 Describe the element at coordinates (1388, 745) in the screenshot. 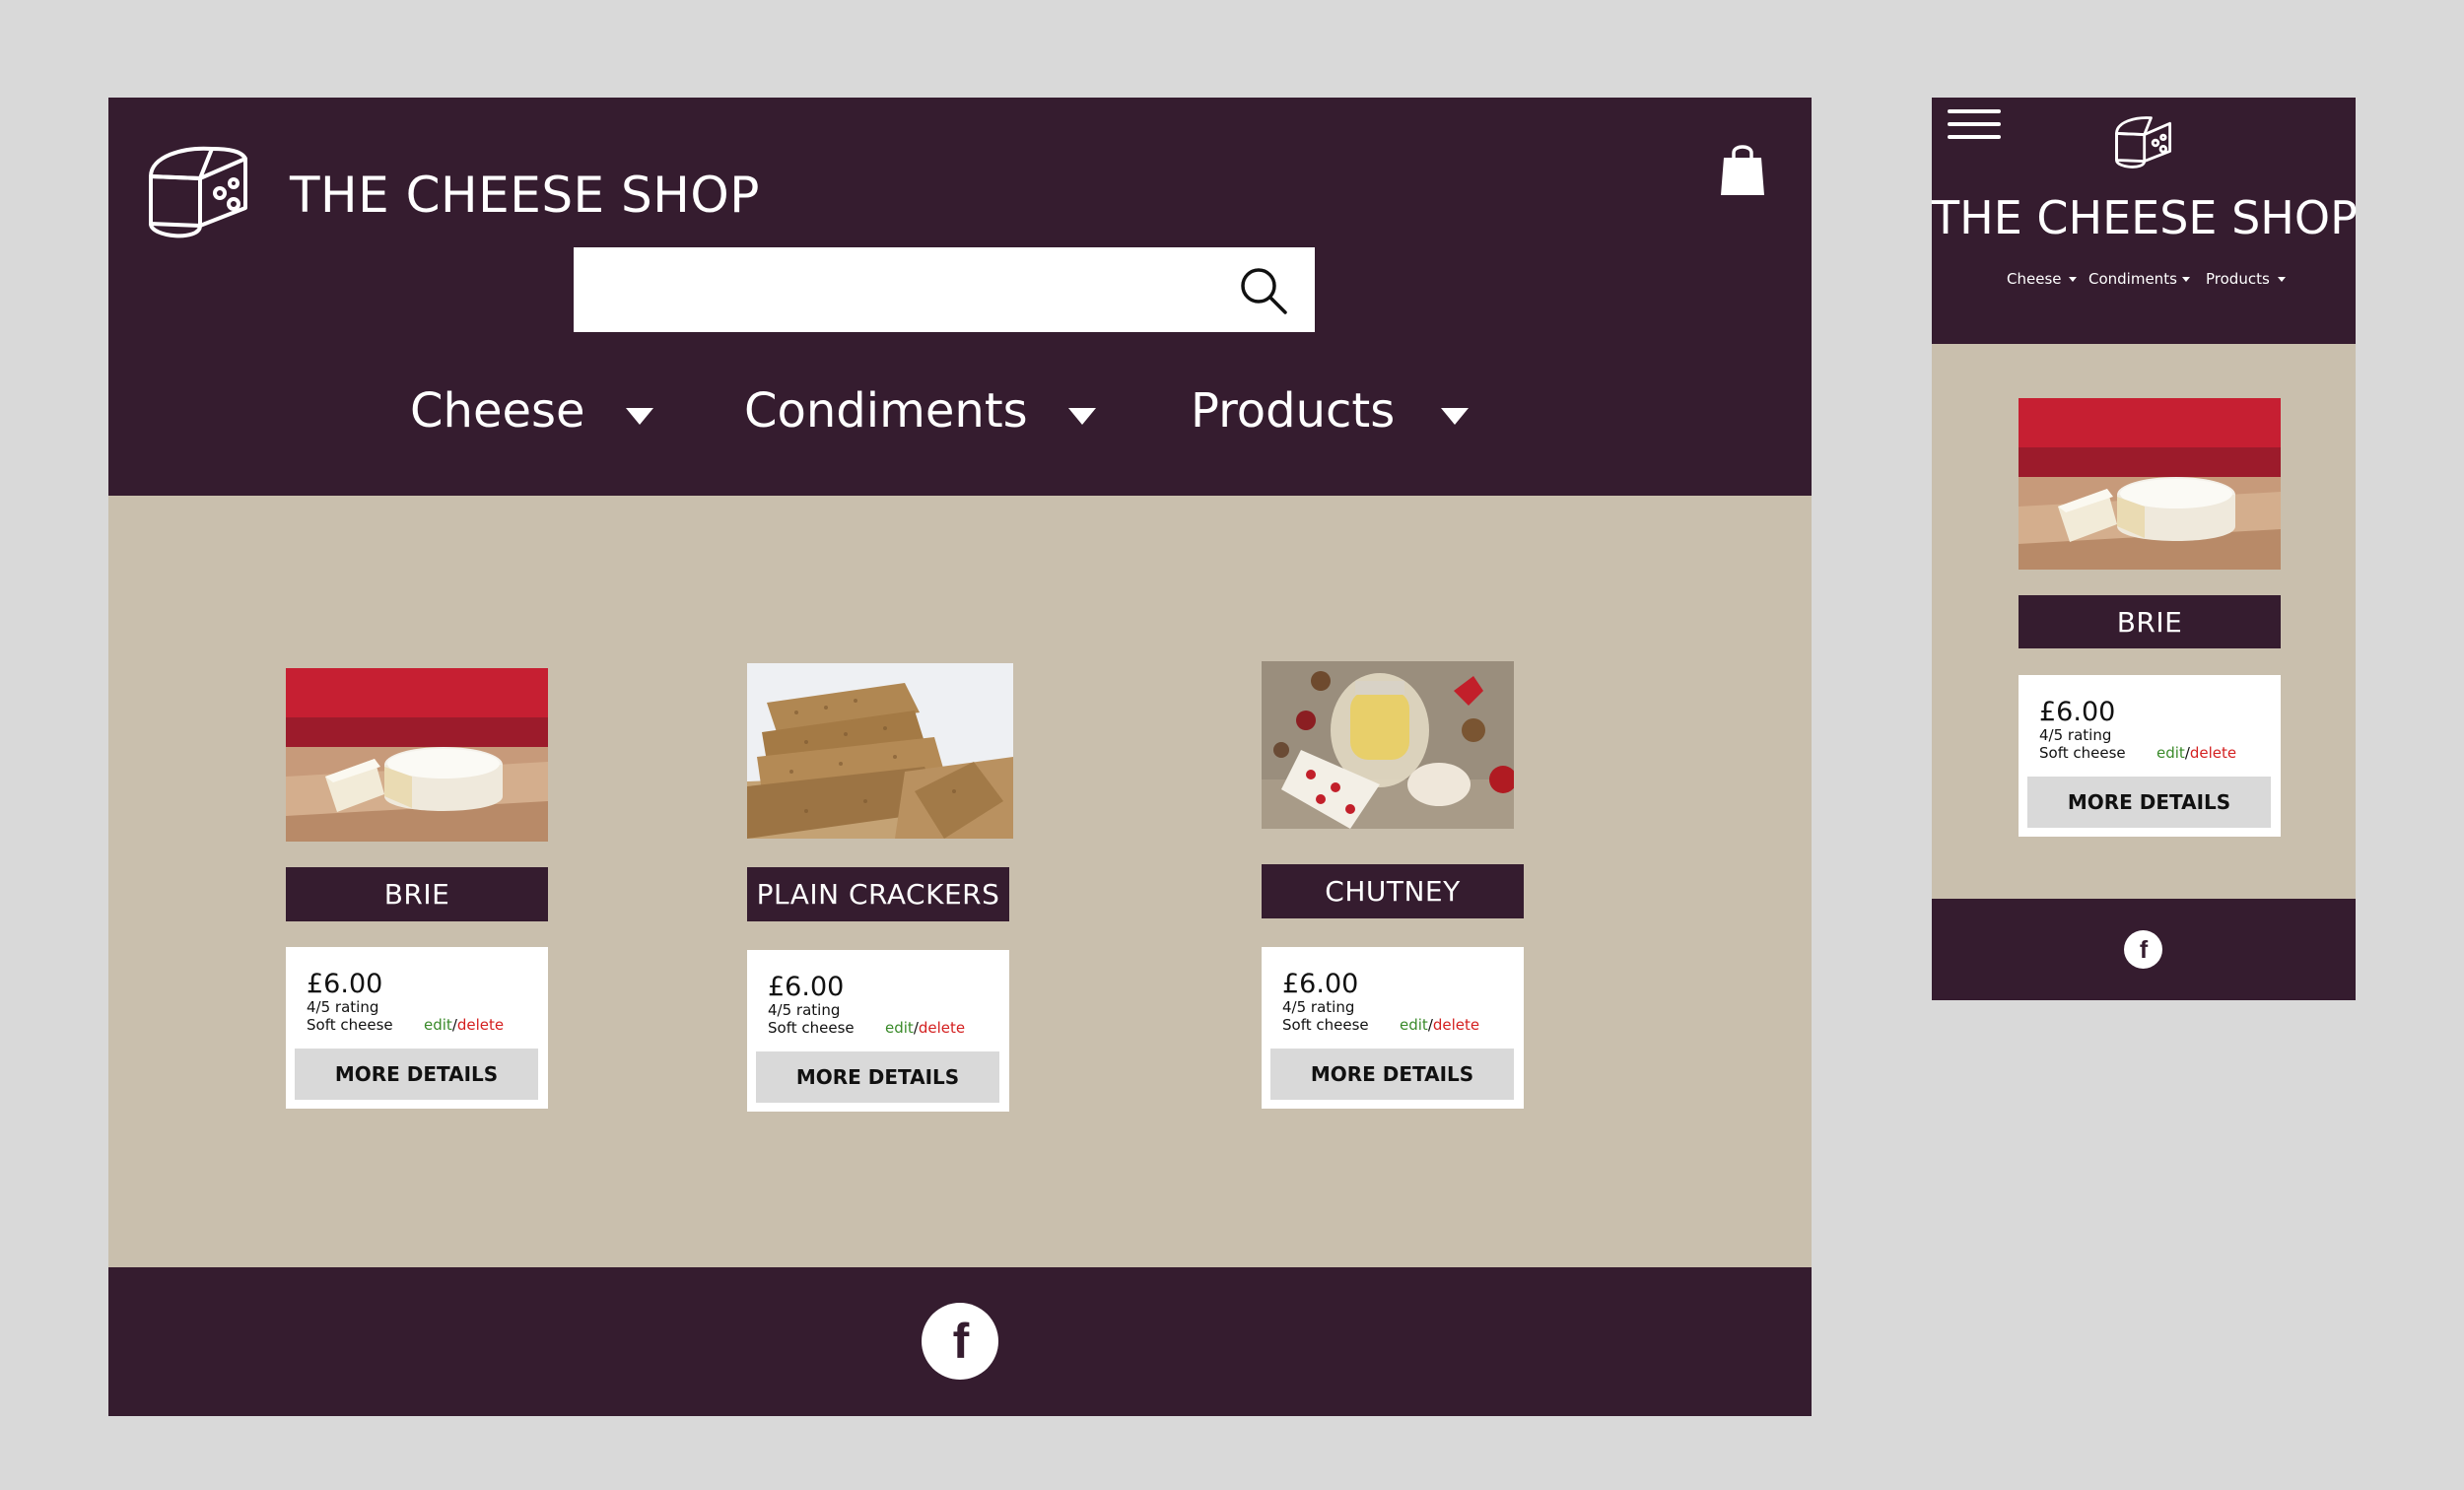

I see `chutney-image` at that location.